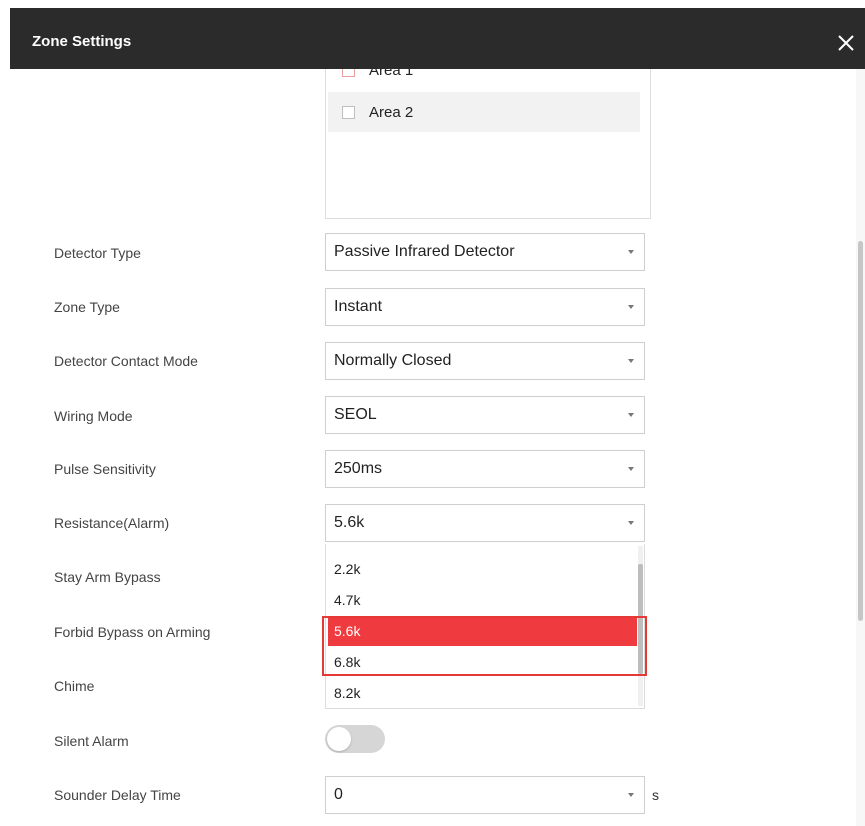 Image resolution: width=865 pixels, height=826 pixels. Describe the element at coordinates (424, 251) in the screenshot. I see `detector-type-value: Passive Infrared Detector` at that location.